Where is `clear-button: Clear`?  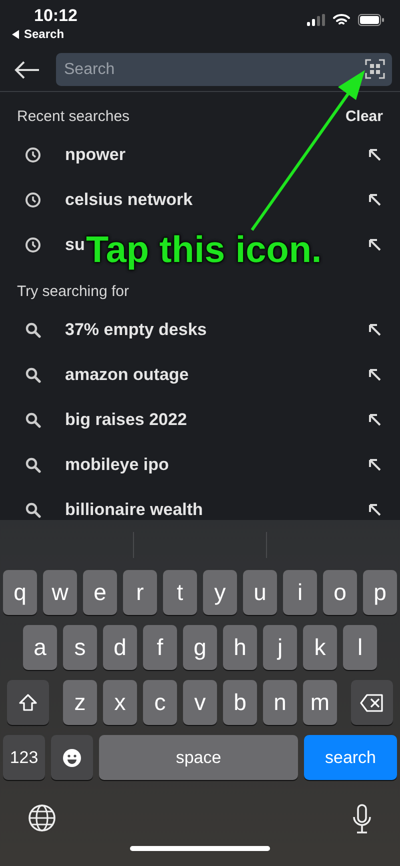
clear-button: Clear is located at coordinates (364, 119).